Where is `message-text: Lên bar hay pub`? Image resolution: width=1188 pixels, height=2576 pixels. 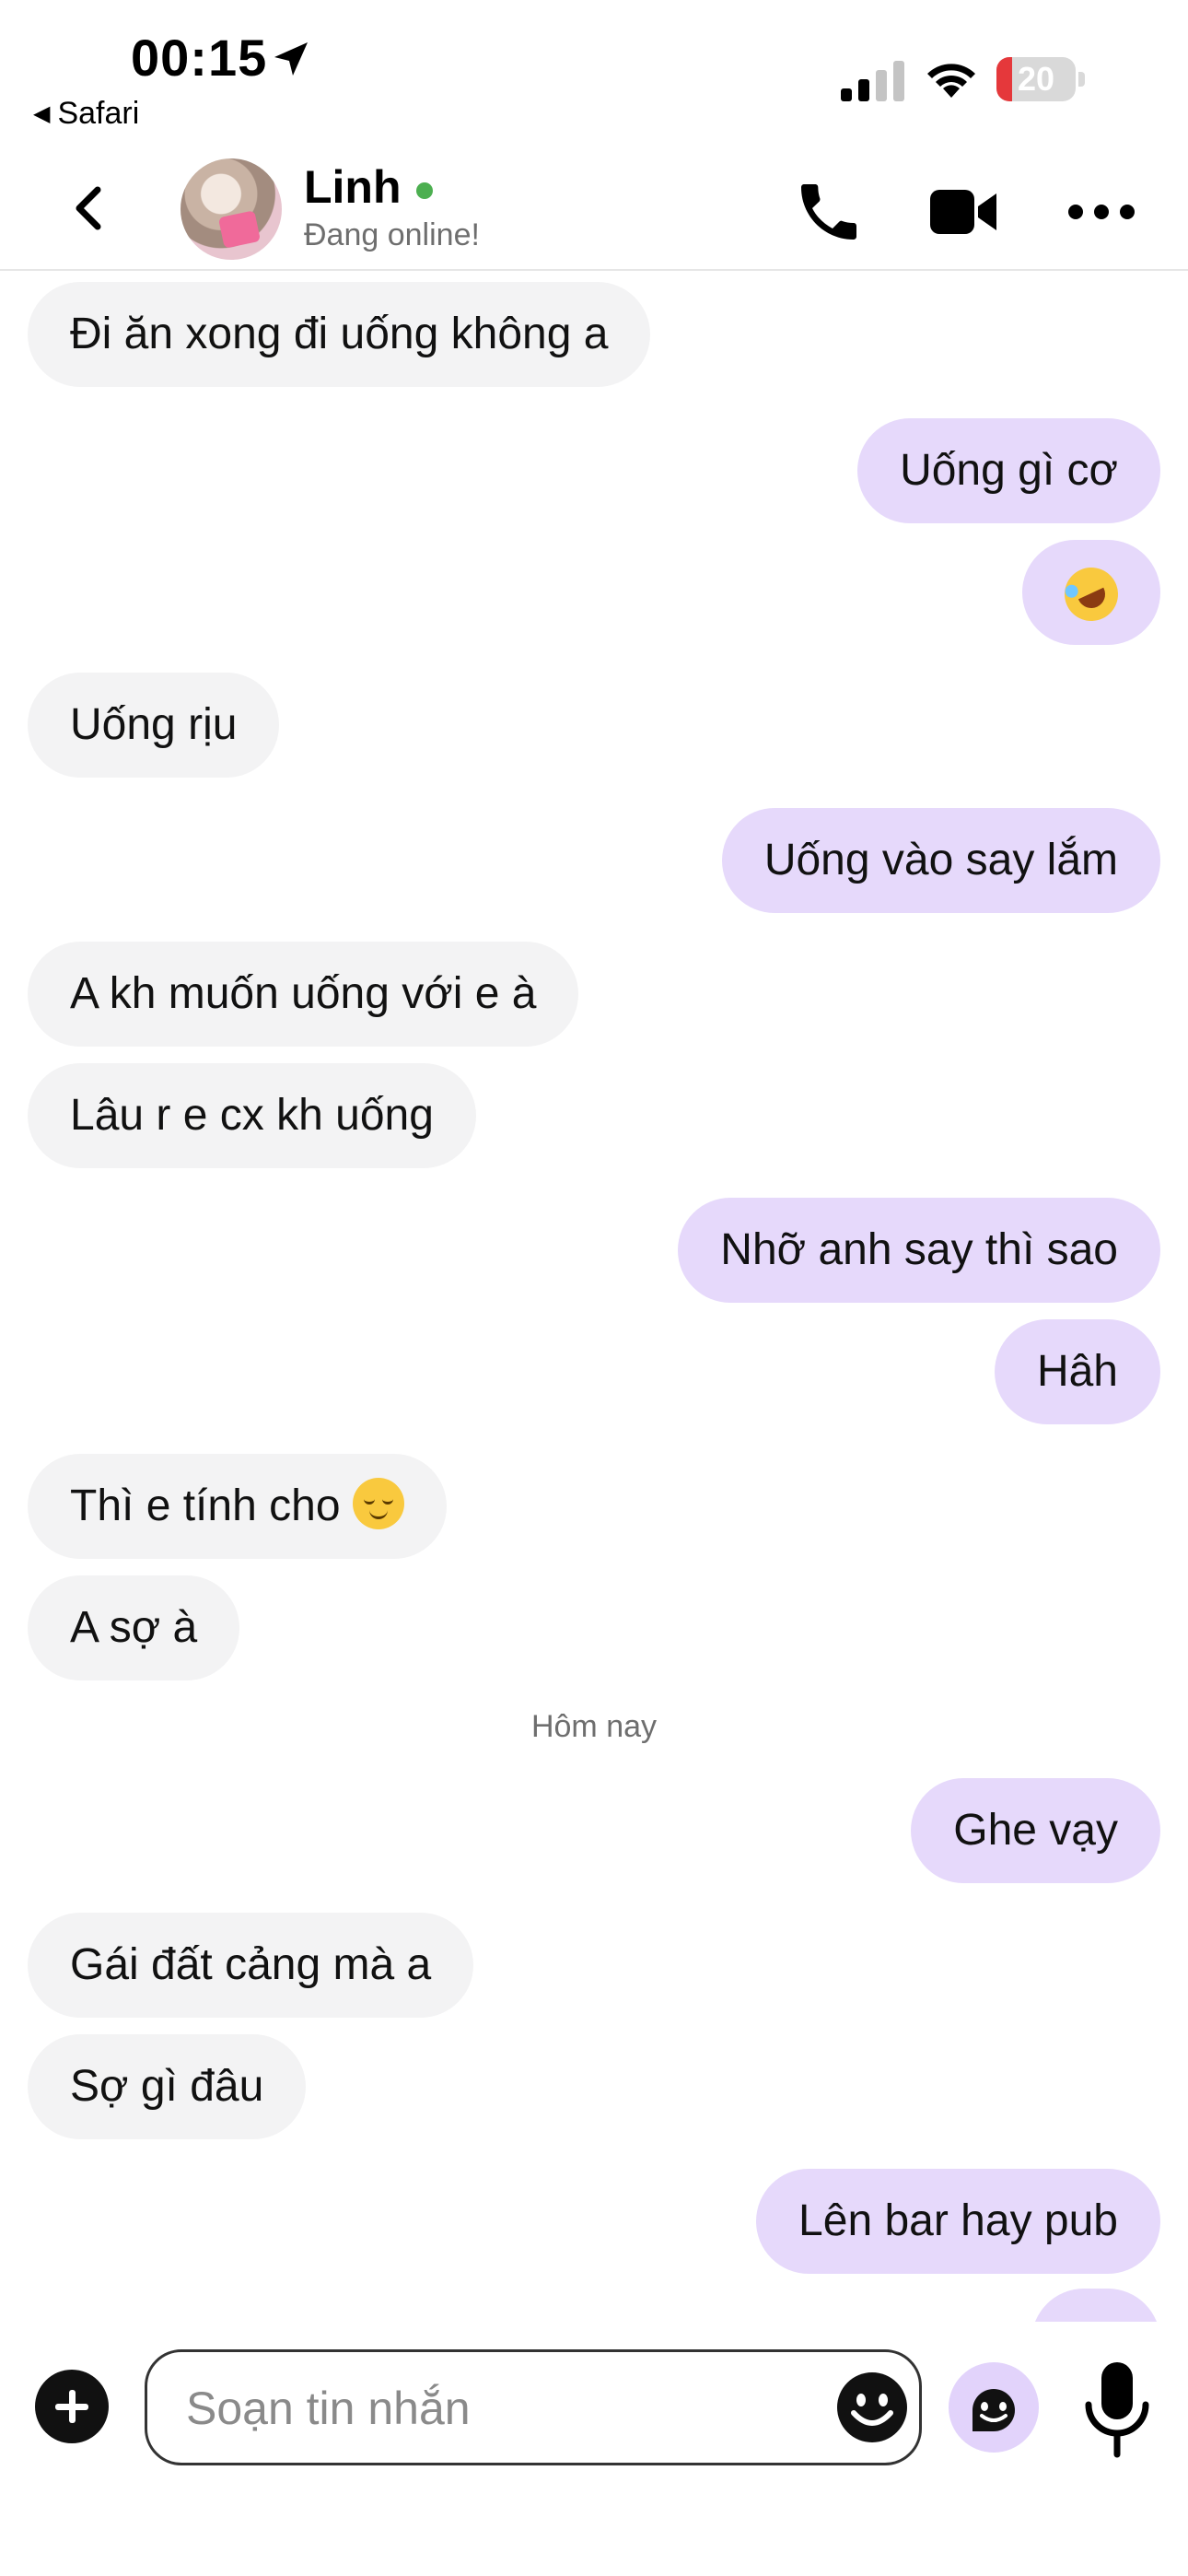 message-text: Lên bar hay pub is located at coordinates (958, 2220).